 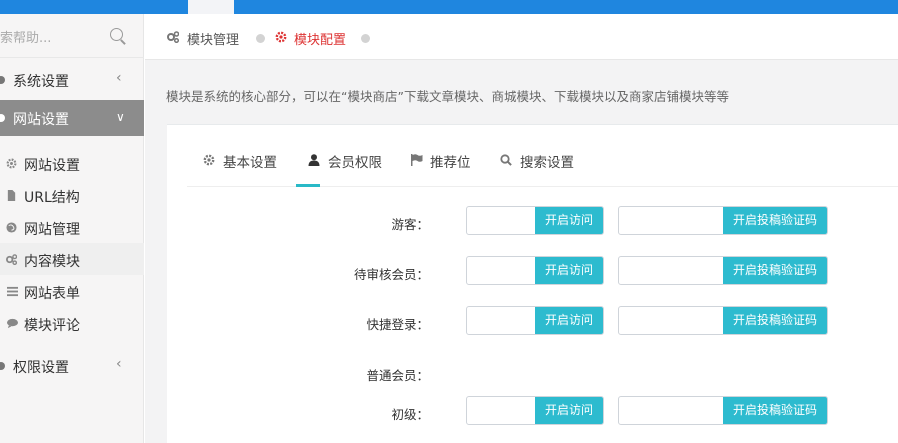 What do you see at coordinates (72, 366) in the screenshot?
I see `sidebar-item-permission-settings: 权限设置 ‹` at bounding box center [72, 366].